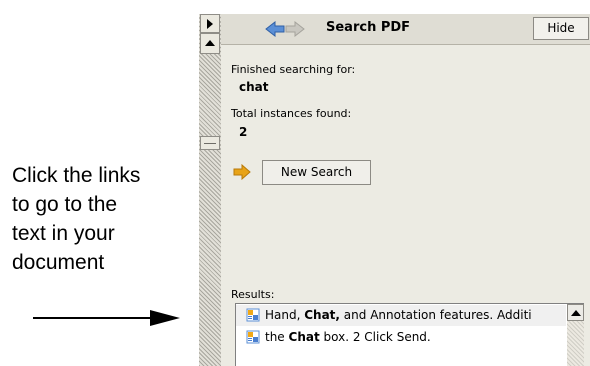 The image size is (590, 366). I want to click on callout-line: Click the links, so click(76, 175).